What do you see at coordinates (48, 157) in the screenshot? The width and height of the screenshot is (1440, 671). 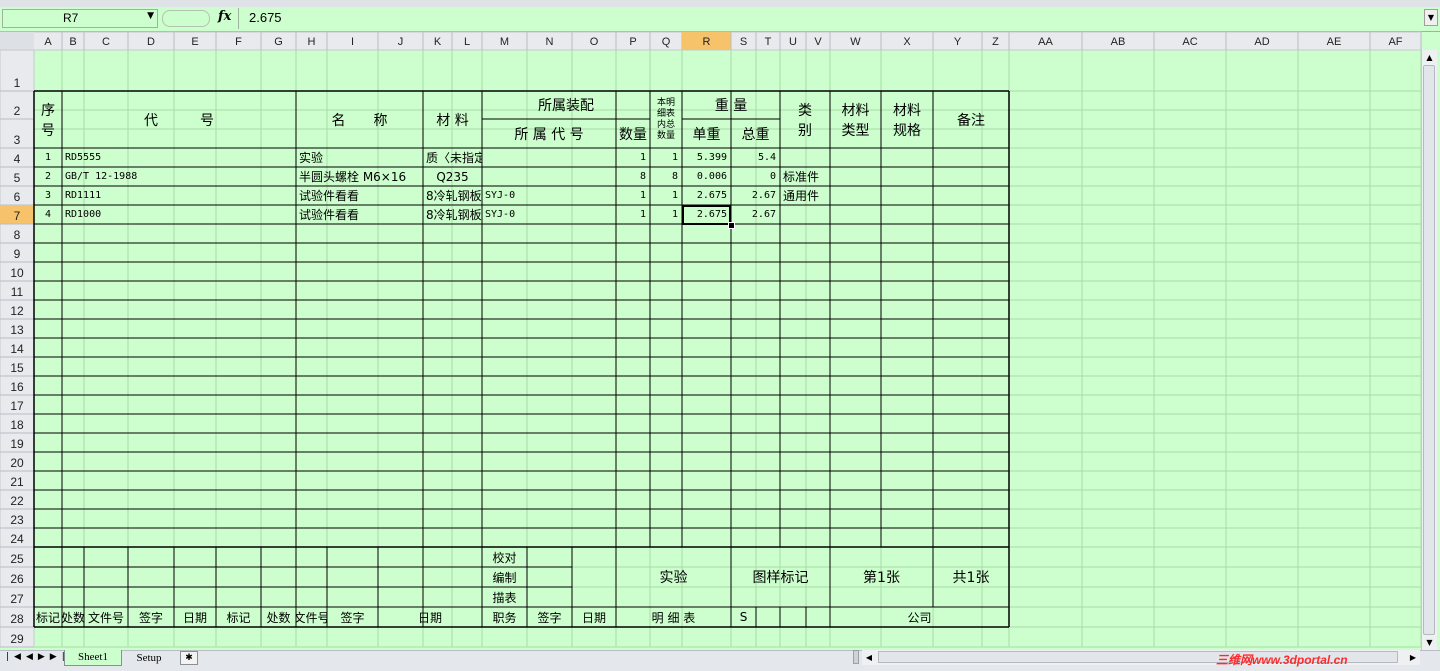 I see `row-seq: 1` at bounding box center [48, 157].